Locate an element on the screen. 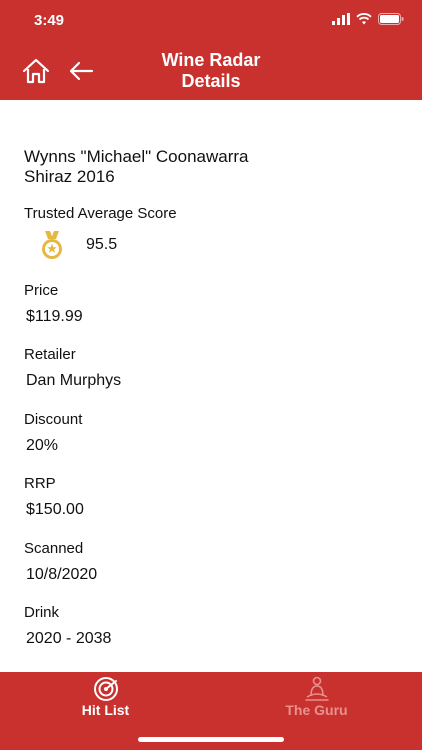  title-line-2: Details is located at coordinates (211, 81).